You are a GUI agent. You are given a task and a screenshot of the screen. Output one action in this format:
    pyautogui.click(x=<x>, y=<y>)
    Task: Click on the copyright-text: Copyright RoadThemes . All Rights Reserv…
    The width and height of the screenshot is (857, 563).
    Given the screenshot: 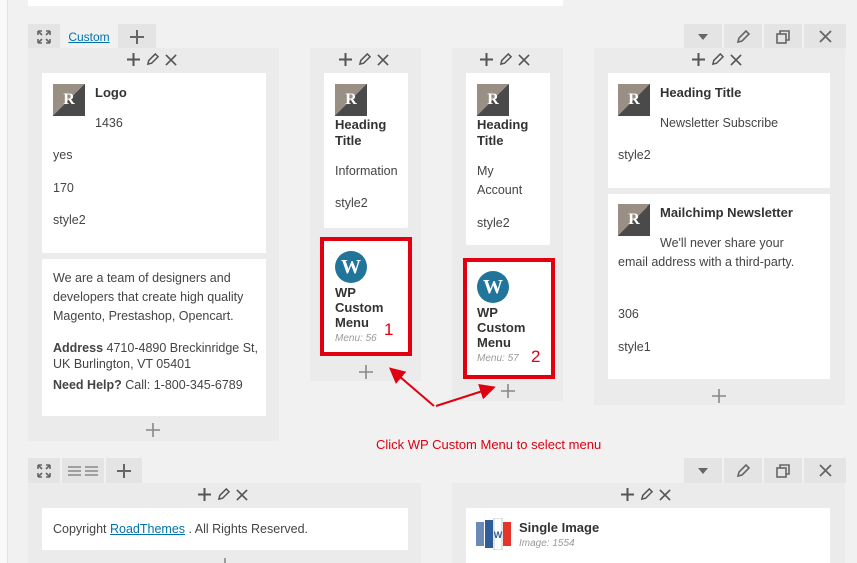 What is the action you would take?
    pyautogui.click(x=180, y=529)
    